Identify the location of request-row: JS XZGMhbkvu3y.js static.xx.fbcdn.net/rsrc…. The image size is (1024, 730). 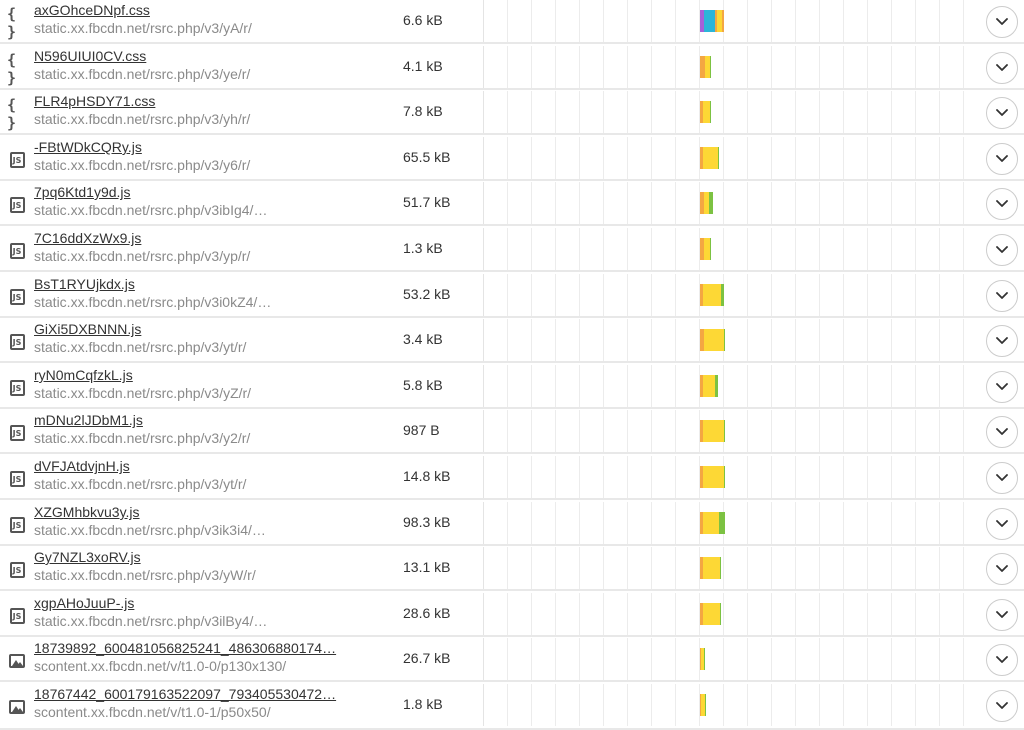
(512, 524).